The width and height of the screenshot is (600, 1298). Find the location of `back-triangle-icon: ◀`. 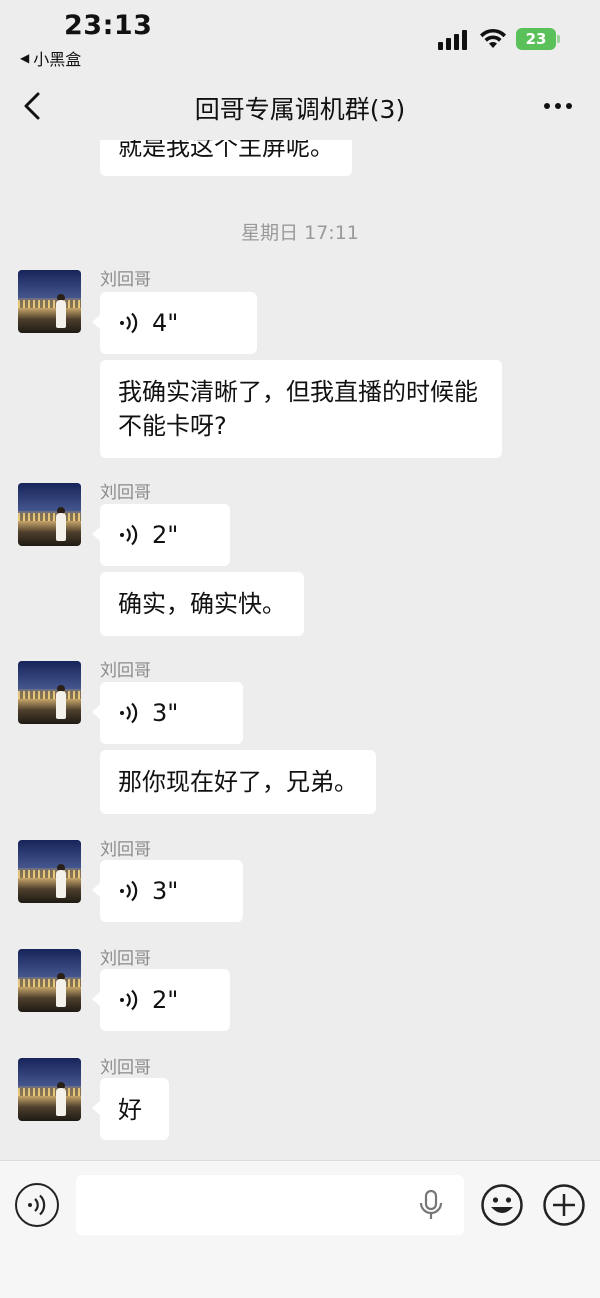

back-triangle-icon: ◀ is located at coordinates (25, 58).